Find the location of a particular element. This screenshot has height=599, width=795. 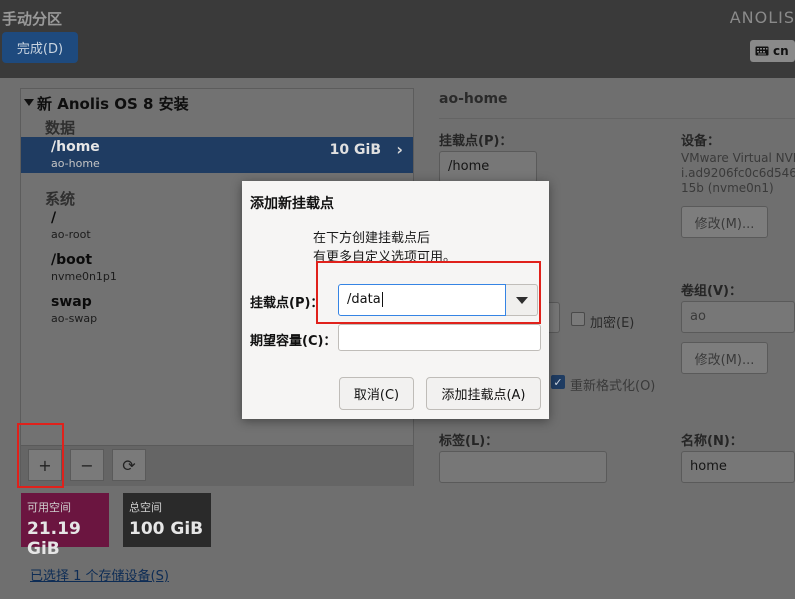

reformat-checkbox: ✓ is located at coordinates (558, 382).